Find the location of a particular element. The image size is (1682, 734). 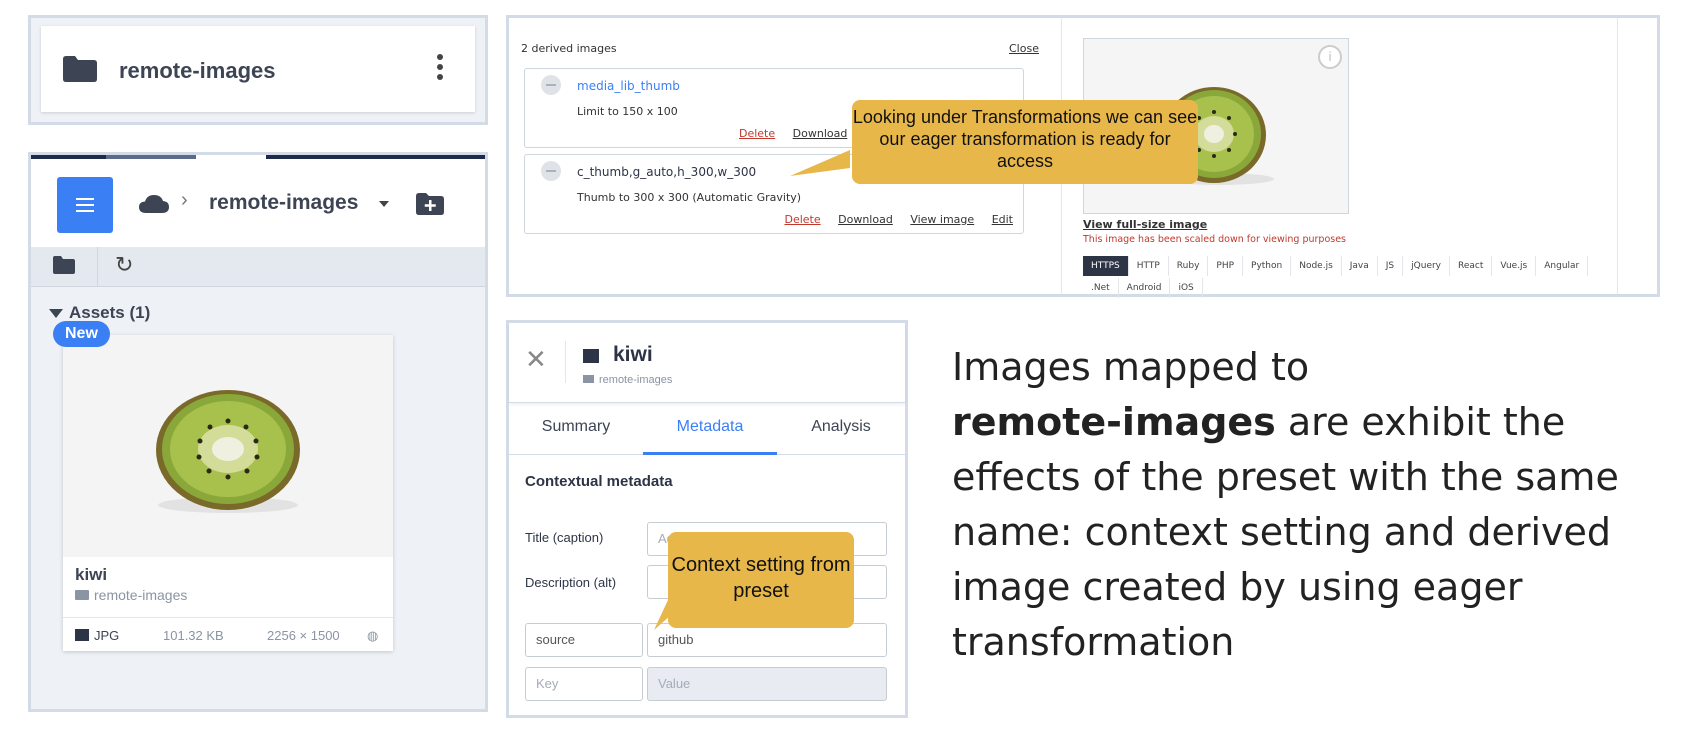

tab-java: Java is located at coordinates (1360, 266).